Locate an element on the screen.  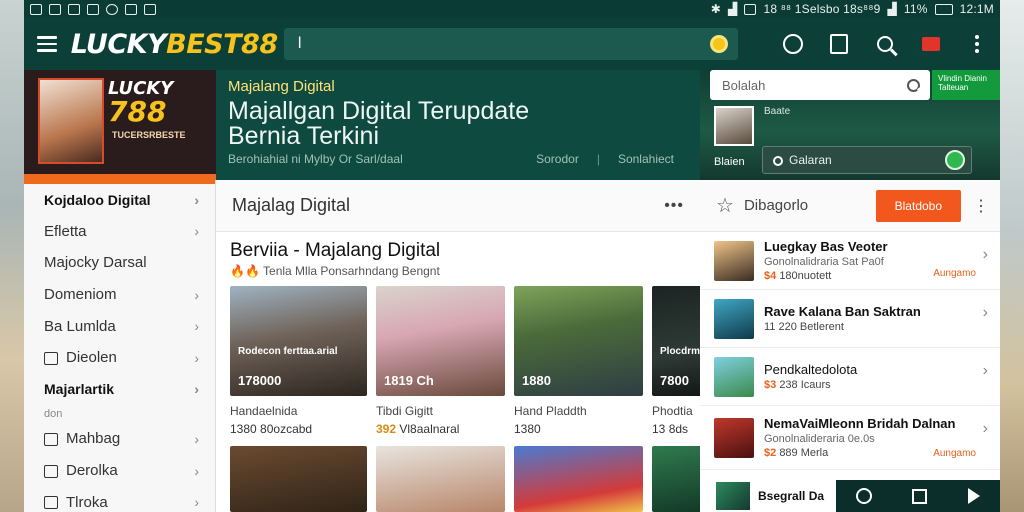
sidebar-item-7: Mahbag › is located at coordinates (119, 439).